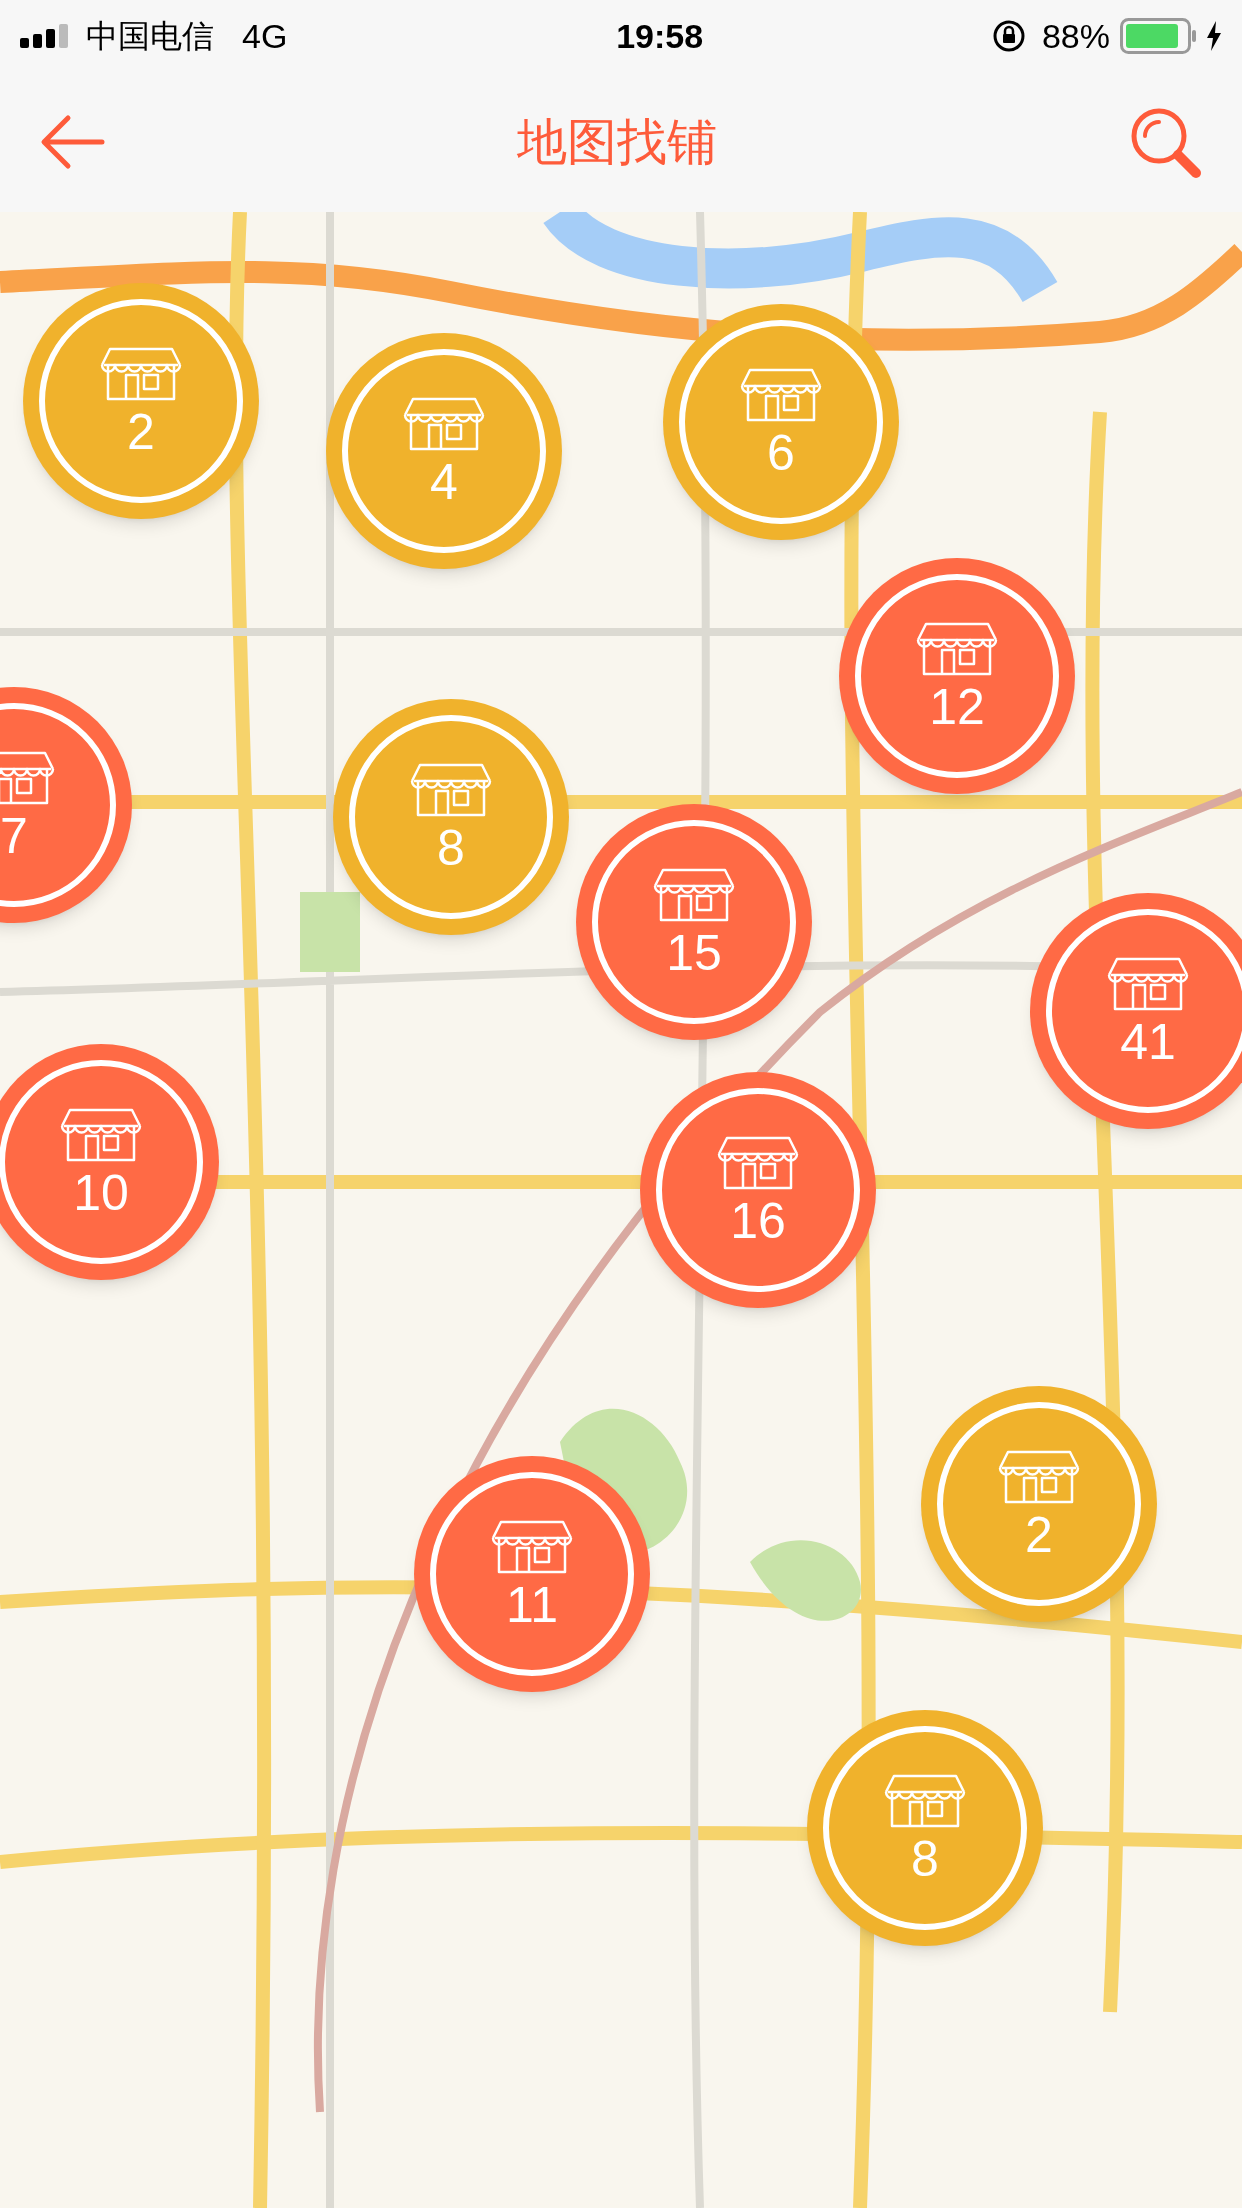 This screenshot has height=2208, width=1242. I want to click on cluster-count: 10, so click(101, 1193).